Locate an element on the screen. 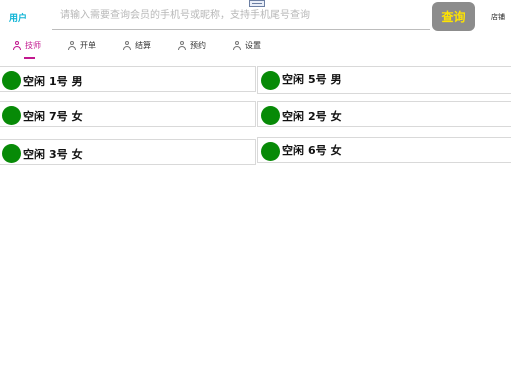  active-tab-indicator is located at coordinates (29, 58).